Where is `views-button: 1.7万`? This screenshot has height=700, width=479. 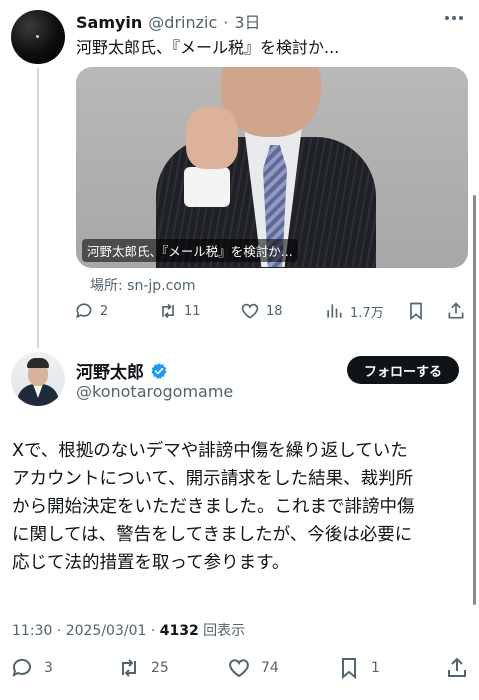
views-button: 1.7万 is located at coordinates (354, 311).